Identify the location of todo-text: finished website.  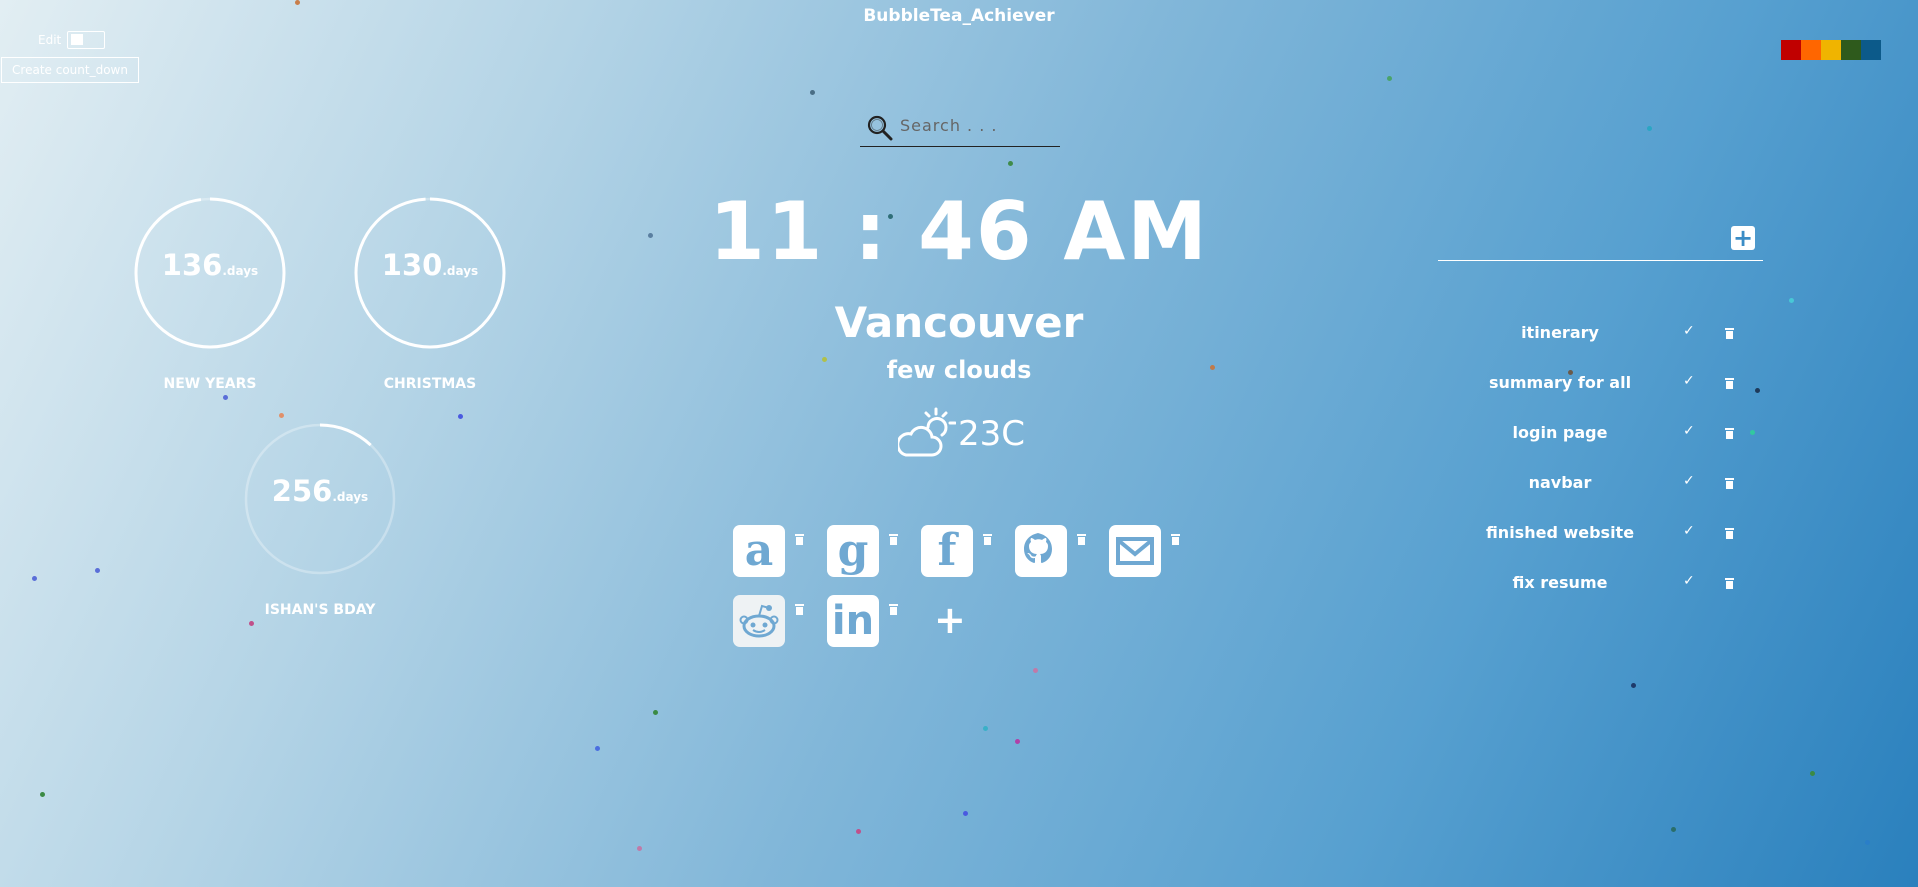
(1560, 532).